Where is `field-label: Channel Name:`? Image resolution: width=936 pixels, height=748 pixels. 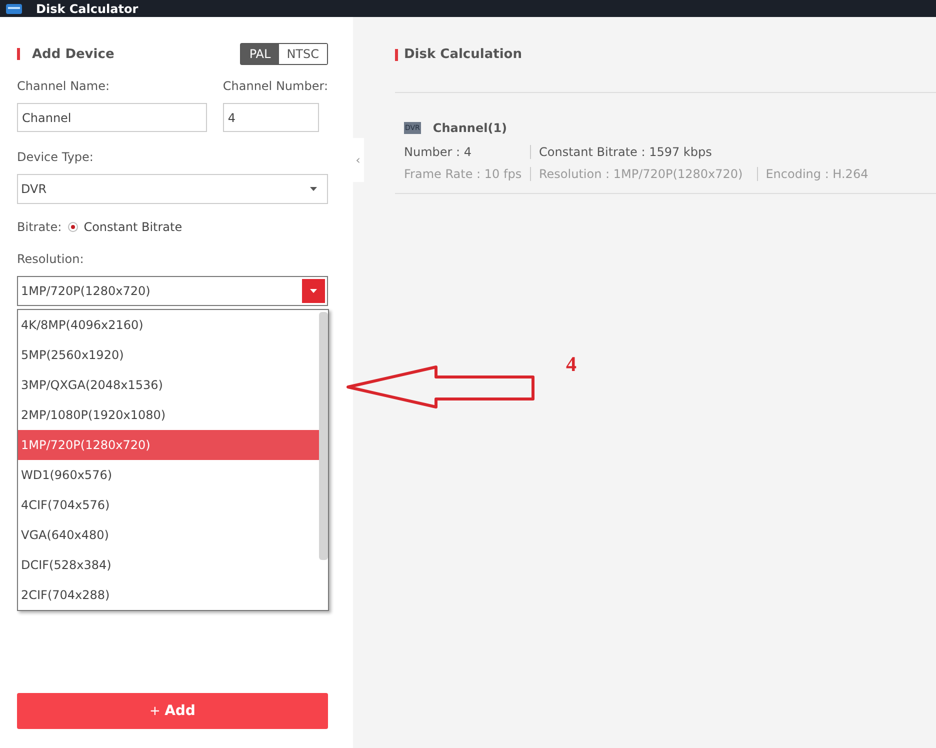 field-label: Channel Name: is located at coordinates (64, 86).